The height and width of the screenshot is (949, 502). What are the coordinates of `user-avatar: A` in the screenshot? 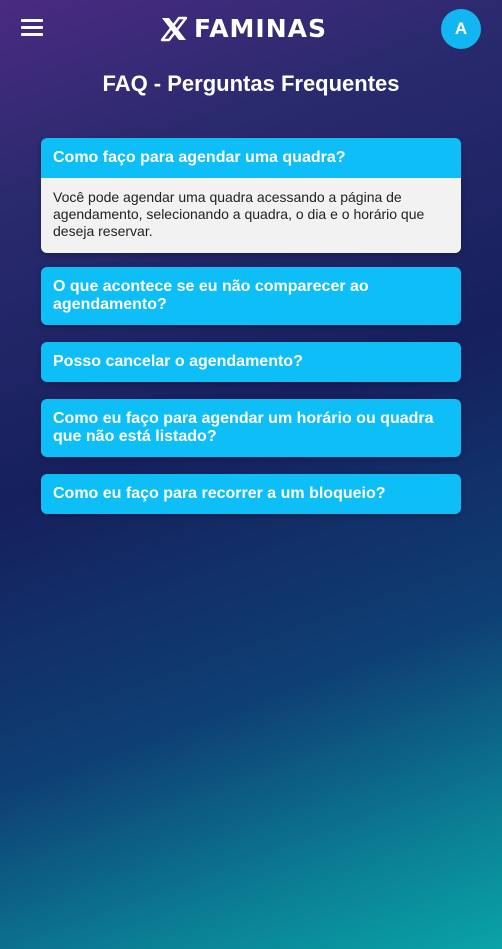 It's located at (461, 29).